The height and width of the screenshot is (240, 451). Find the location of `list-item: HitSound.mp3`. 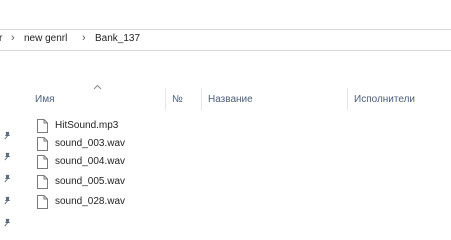

list-item: HitSound.mp3 is located at coordinates (110, 127).